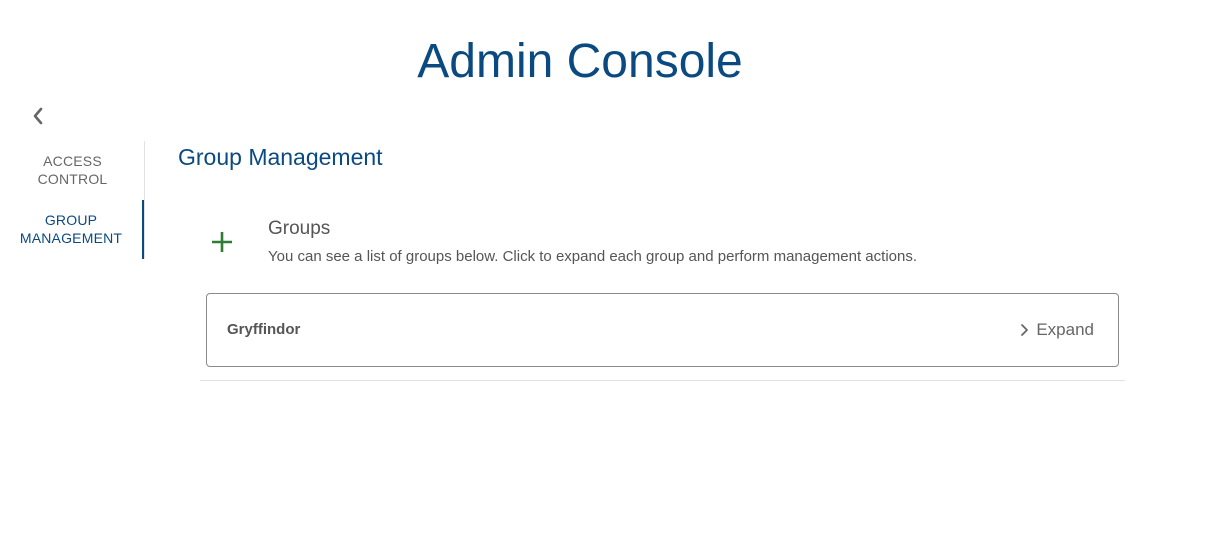 Image resolution: width=1208 pixels, height=547 pixels. I want to click on plus-icon, so click(222, 242).